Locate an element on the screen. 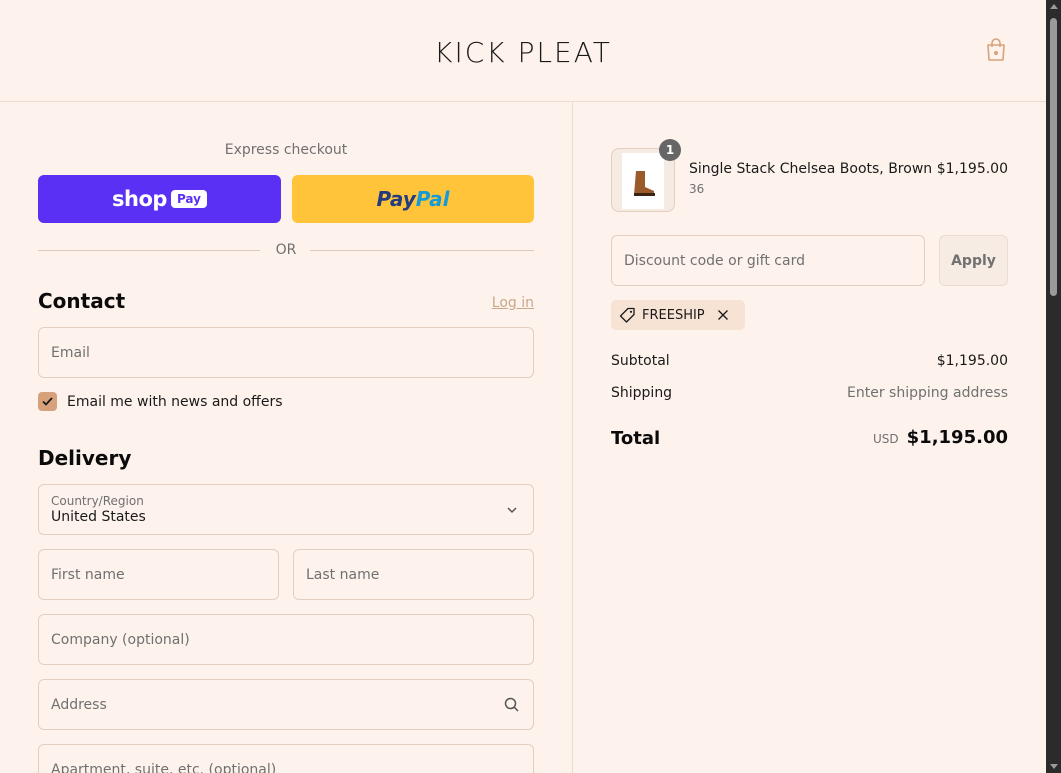  total-value-group: USD $1,195.00 is located at coordinates (940, 437).